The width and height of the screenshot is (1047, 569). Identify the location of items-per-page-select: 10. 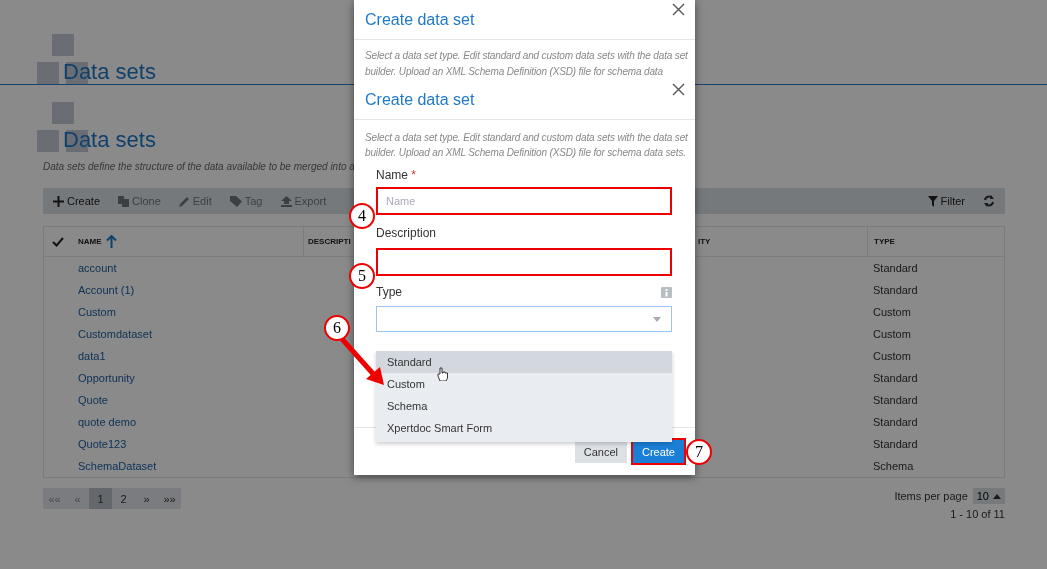
(988, 496).